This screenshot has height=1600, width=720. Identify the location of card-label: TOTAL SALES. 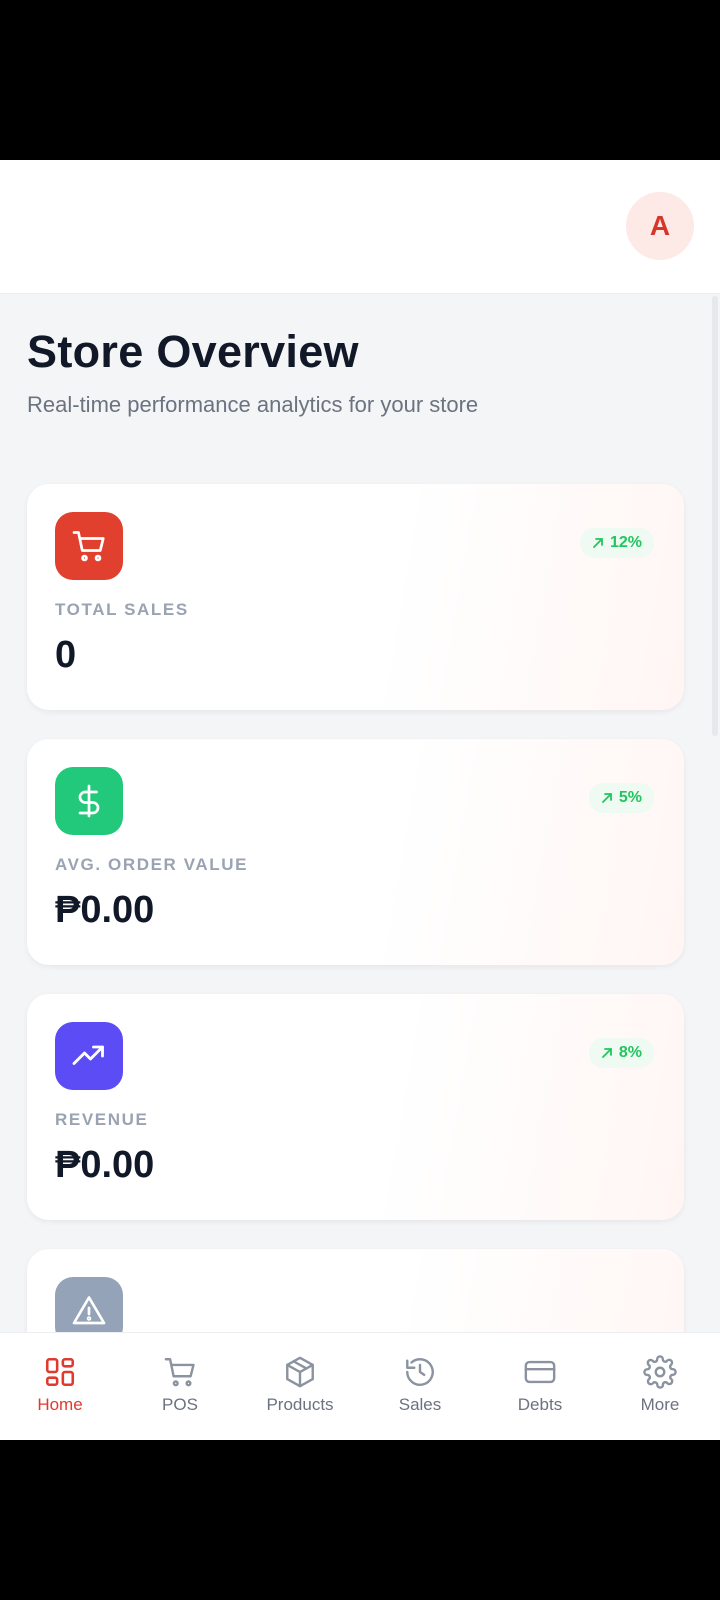
(122, 609).